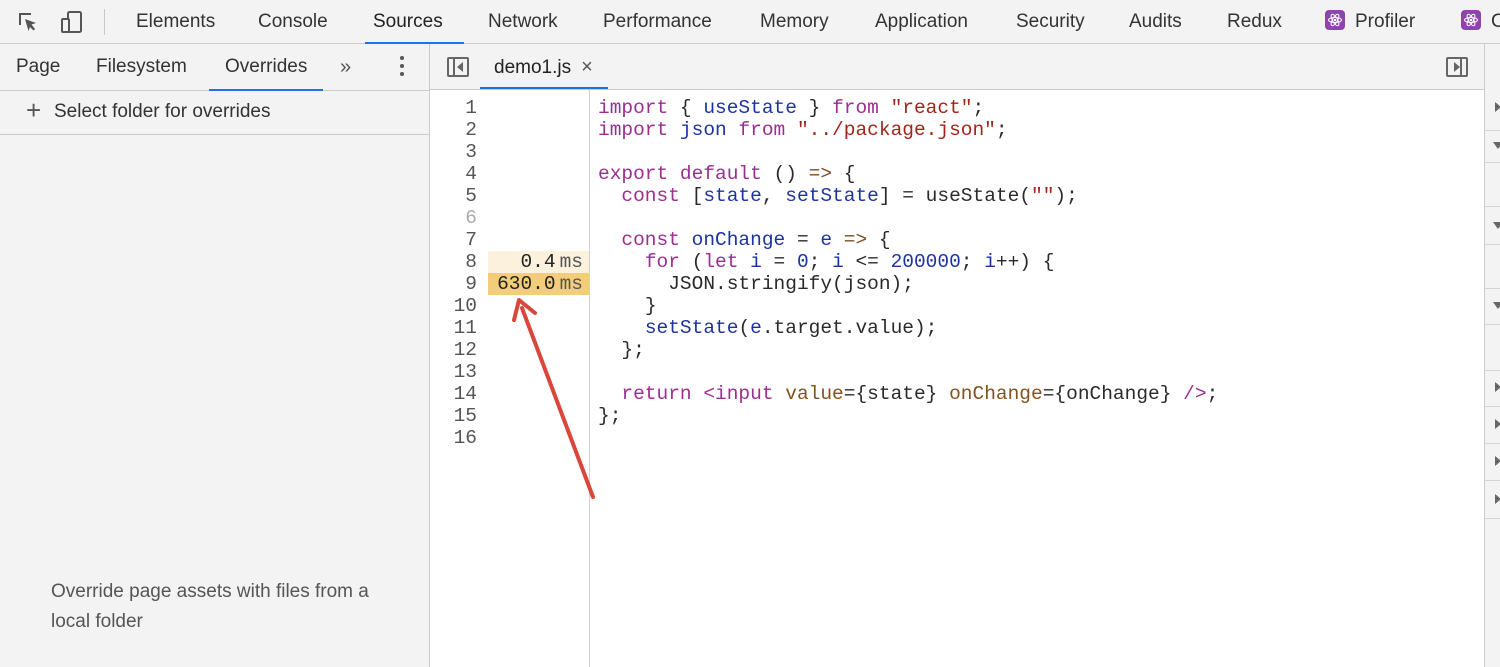 The height and width of the screenshot is (667, 1500). I want to click on device-toolbar-icon, so click(72, 22).